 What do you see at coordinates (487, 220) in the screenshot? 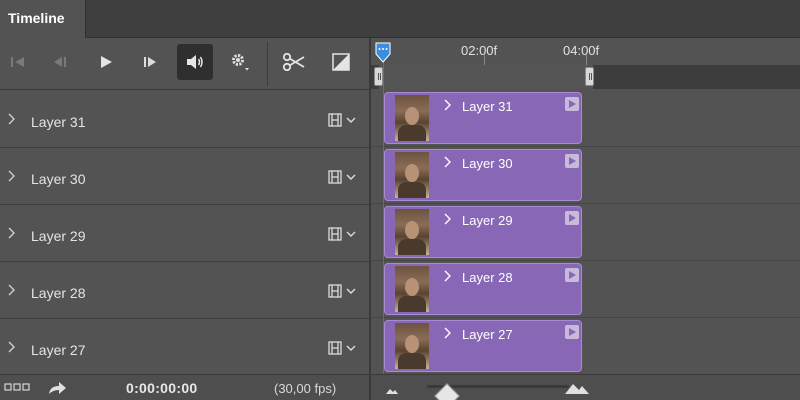
I see `clip-label: Layer 29` at bounding box center [487, 220].